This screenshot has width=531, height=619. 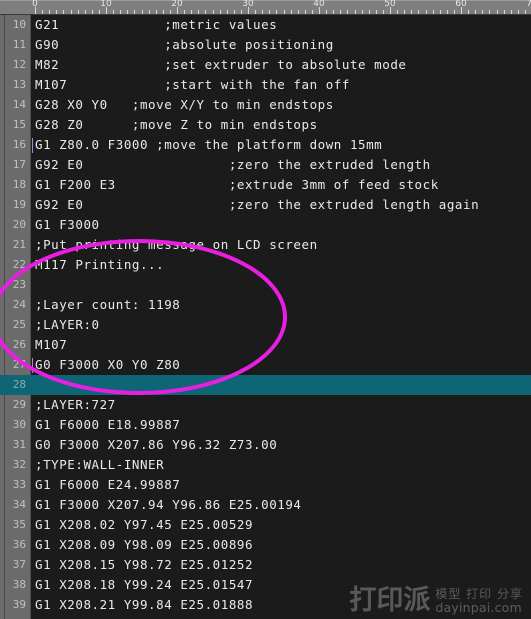 I want to click on code-line: 28, so click(x=265, y=385).